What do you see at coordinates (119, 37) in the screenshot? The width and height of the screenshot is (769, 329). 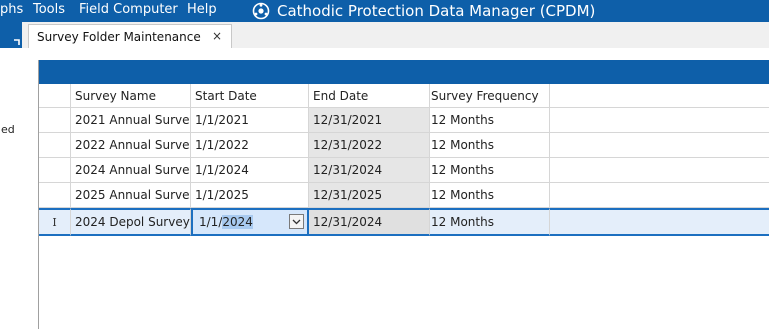 I see `tab-label: Survey Folder Maintenance` at bounding box center [119, 37].